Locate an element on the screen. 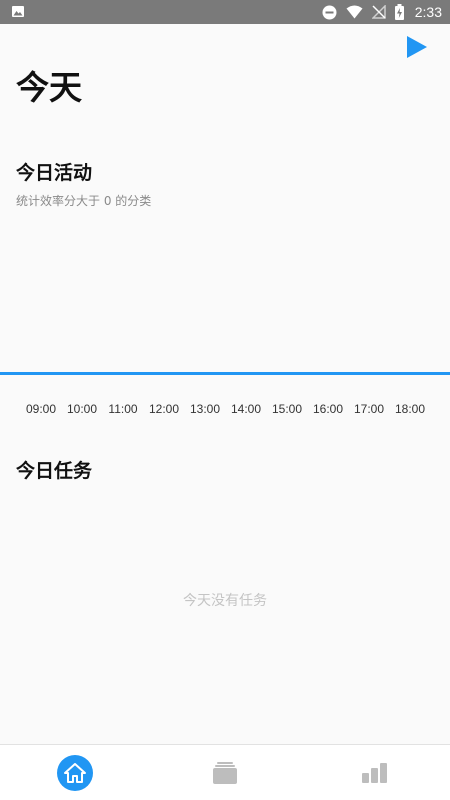  task-stack-icon is located at coordinates (225, 772).